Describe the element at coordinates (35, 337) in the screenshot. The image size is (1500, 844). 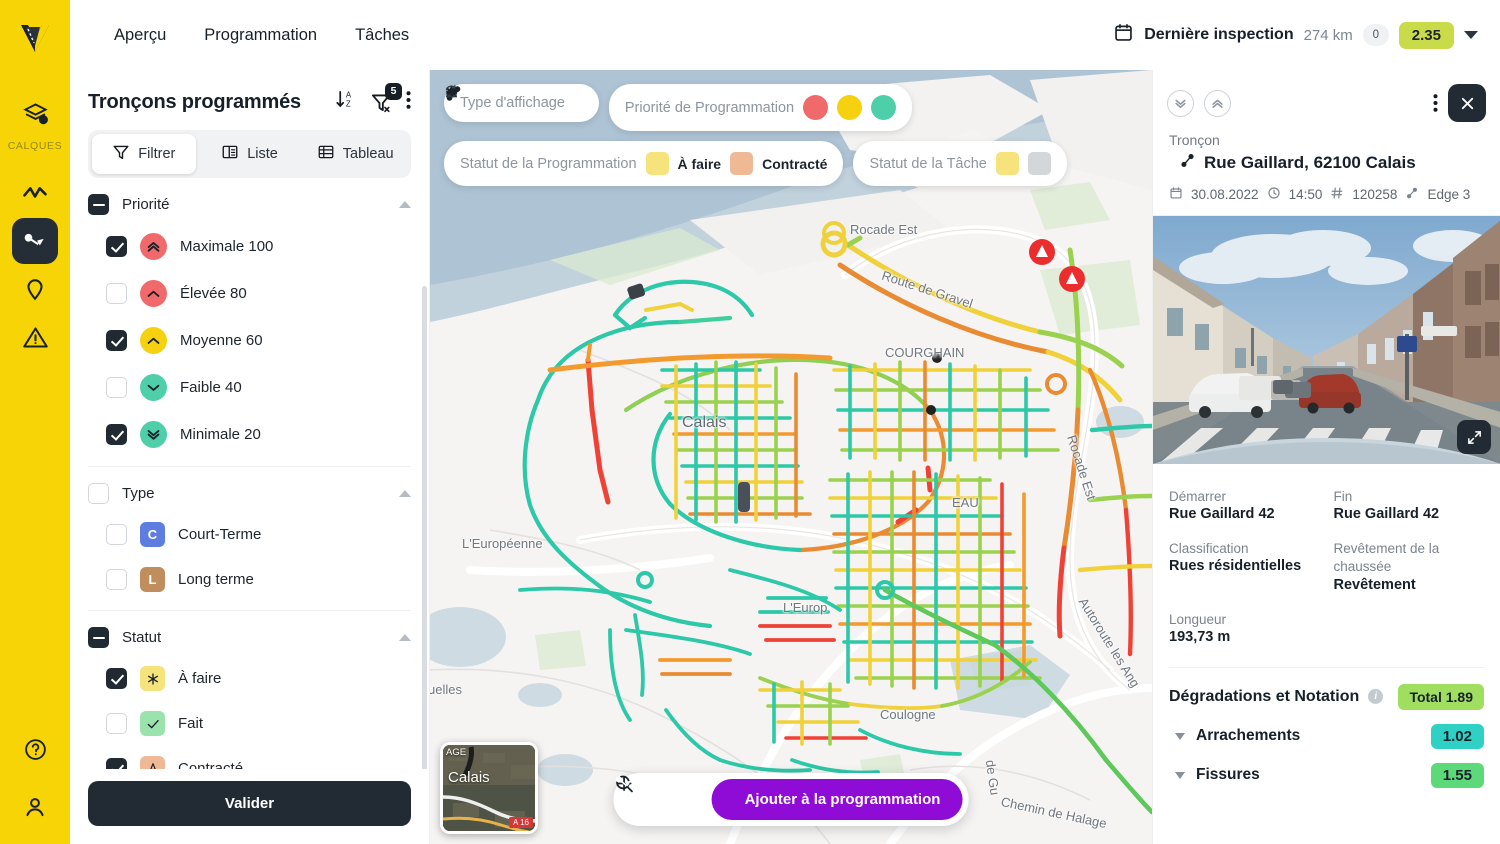
I see `sidebar-item-alerts` at that location.